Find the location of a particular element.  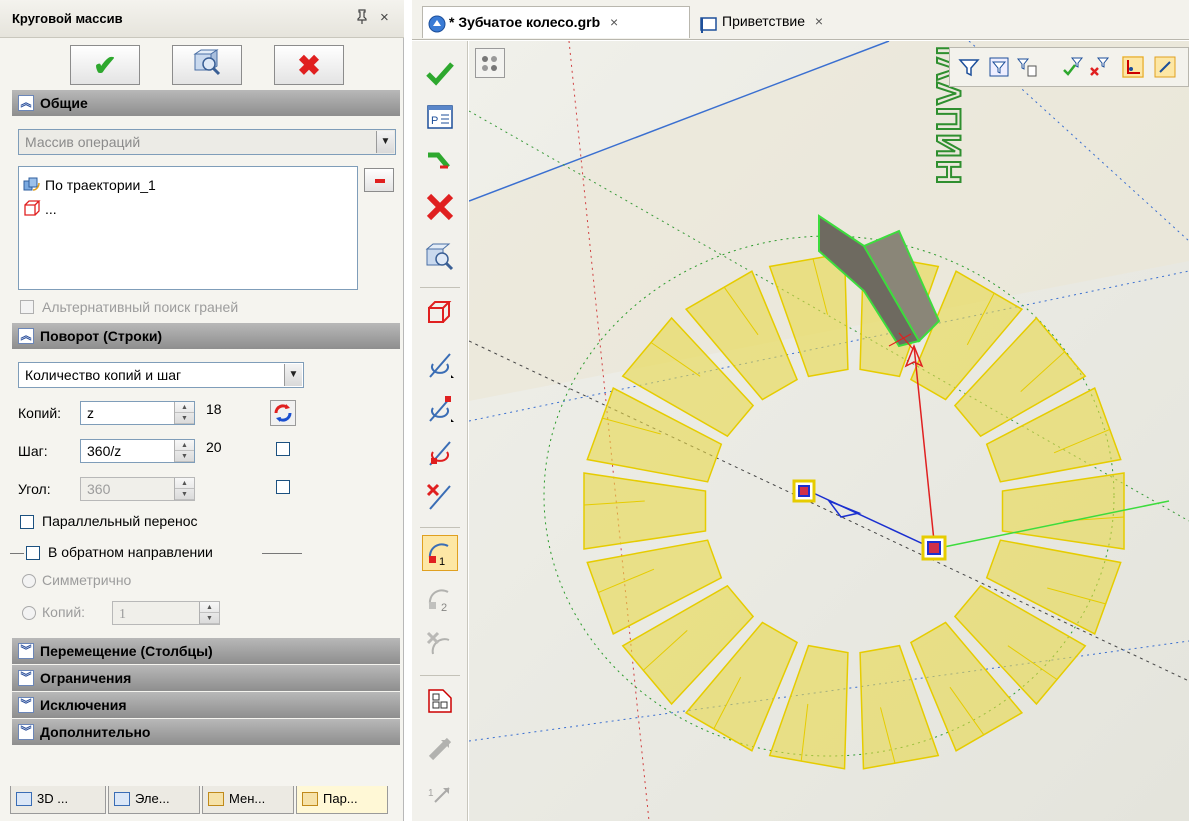

reverse-copies-input: 1 ▲ ▼ is located at coordinates (166, 613).